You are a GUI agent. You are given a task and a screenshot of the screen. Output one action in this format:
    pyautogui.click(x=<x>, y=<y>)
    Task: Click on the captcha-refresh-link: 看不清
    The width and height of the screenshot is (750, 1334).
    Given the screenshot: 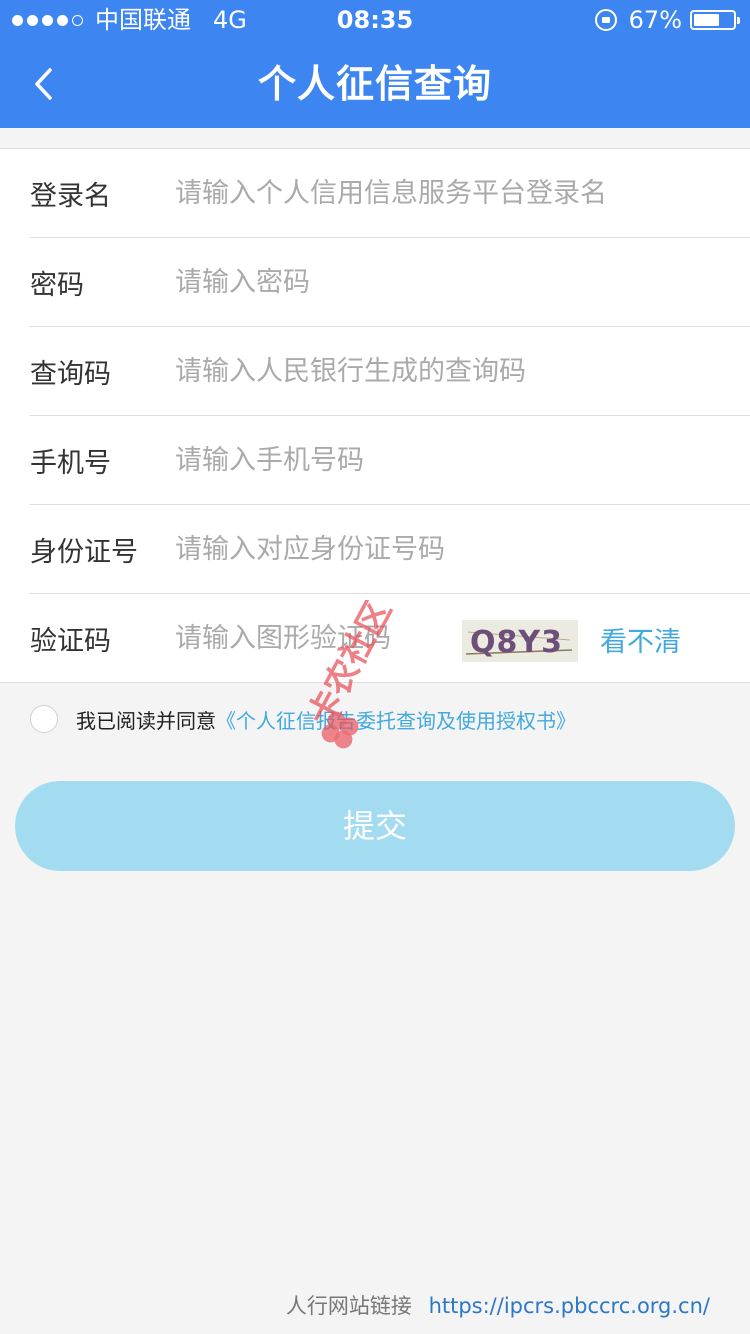 What is the action you would take?
    pyautogui.click(x=640, y=638)
    